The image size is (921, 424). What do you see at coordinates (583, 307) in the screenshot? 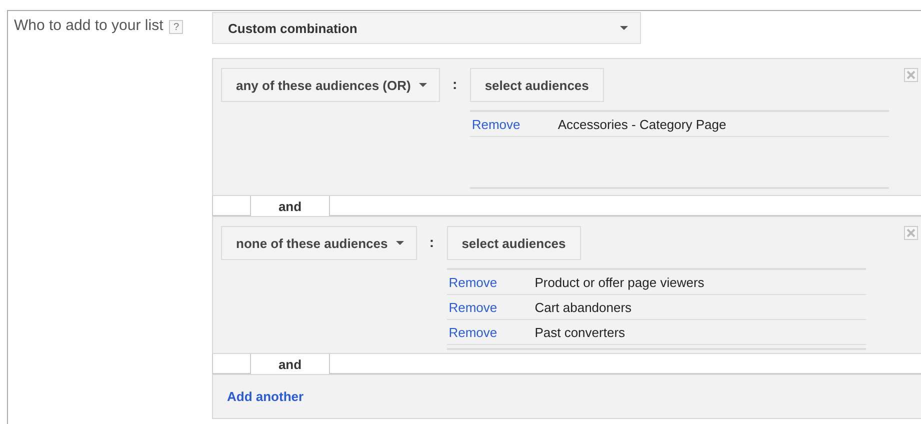
I see `audience-name: Cart abandoners` at bounding box center [583, 307].